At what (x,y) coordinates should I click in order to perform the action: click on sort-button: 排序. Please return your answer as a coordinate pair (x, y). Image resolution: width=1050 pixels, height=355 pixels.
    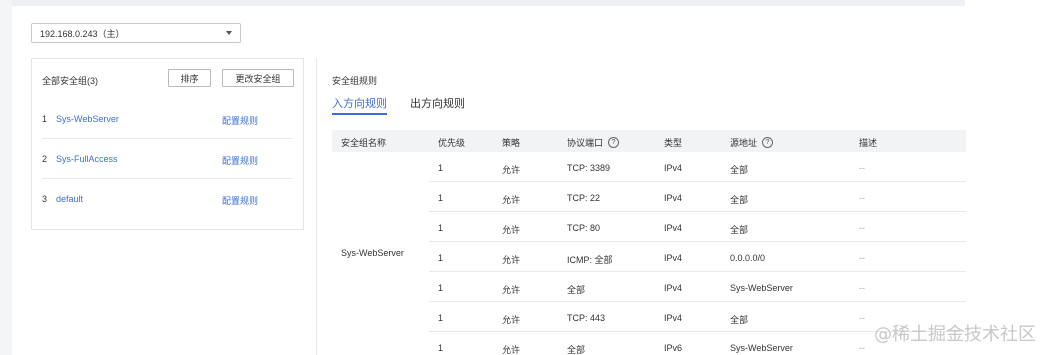
    Looking at the image, I should click on (189, 78).